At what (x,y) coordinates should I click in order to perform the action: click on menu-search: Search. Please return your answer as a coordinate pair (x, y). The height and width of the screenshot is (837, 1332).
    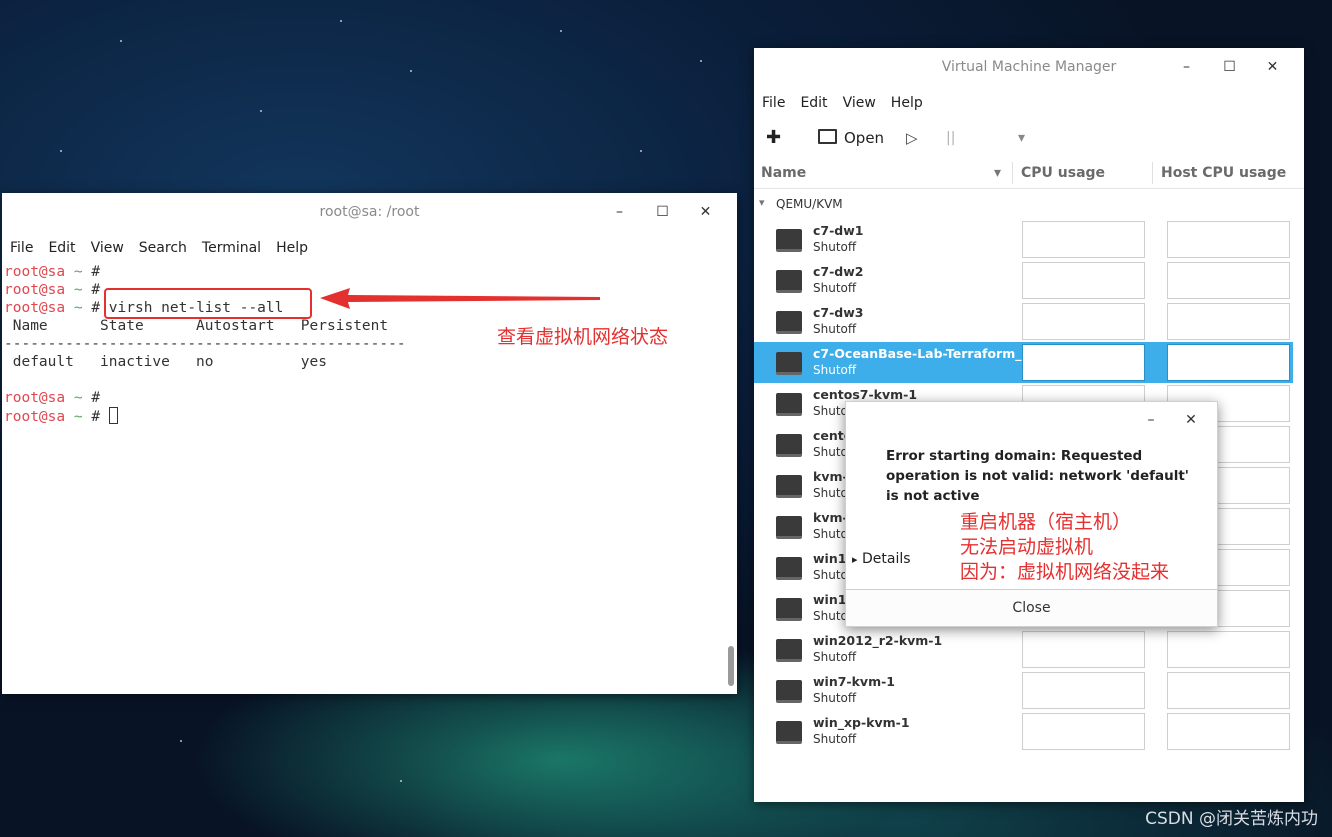
    Looking at the image, I should click on (163, 248).